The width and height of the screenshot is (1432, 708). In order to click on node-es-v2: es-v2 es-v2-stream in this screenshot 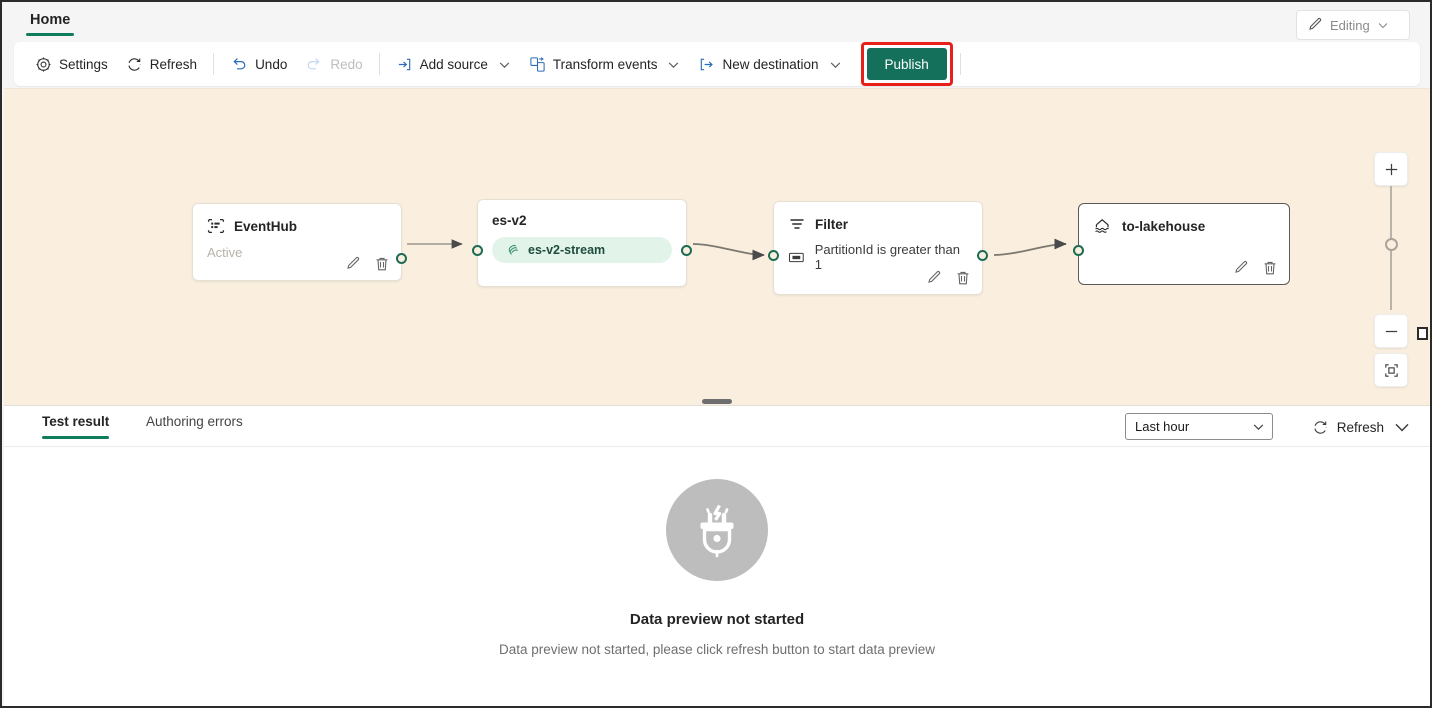, I will do `click(582, 243)`.